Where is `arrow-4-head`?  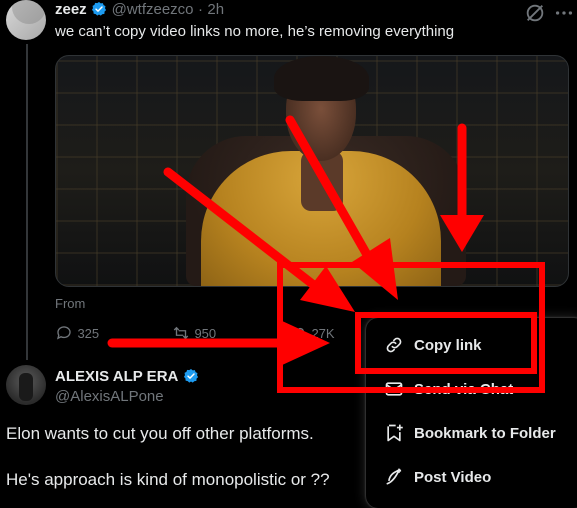
arrow-4-head is located at coordinates (305, 343).